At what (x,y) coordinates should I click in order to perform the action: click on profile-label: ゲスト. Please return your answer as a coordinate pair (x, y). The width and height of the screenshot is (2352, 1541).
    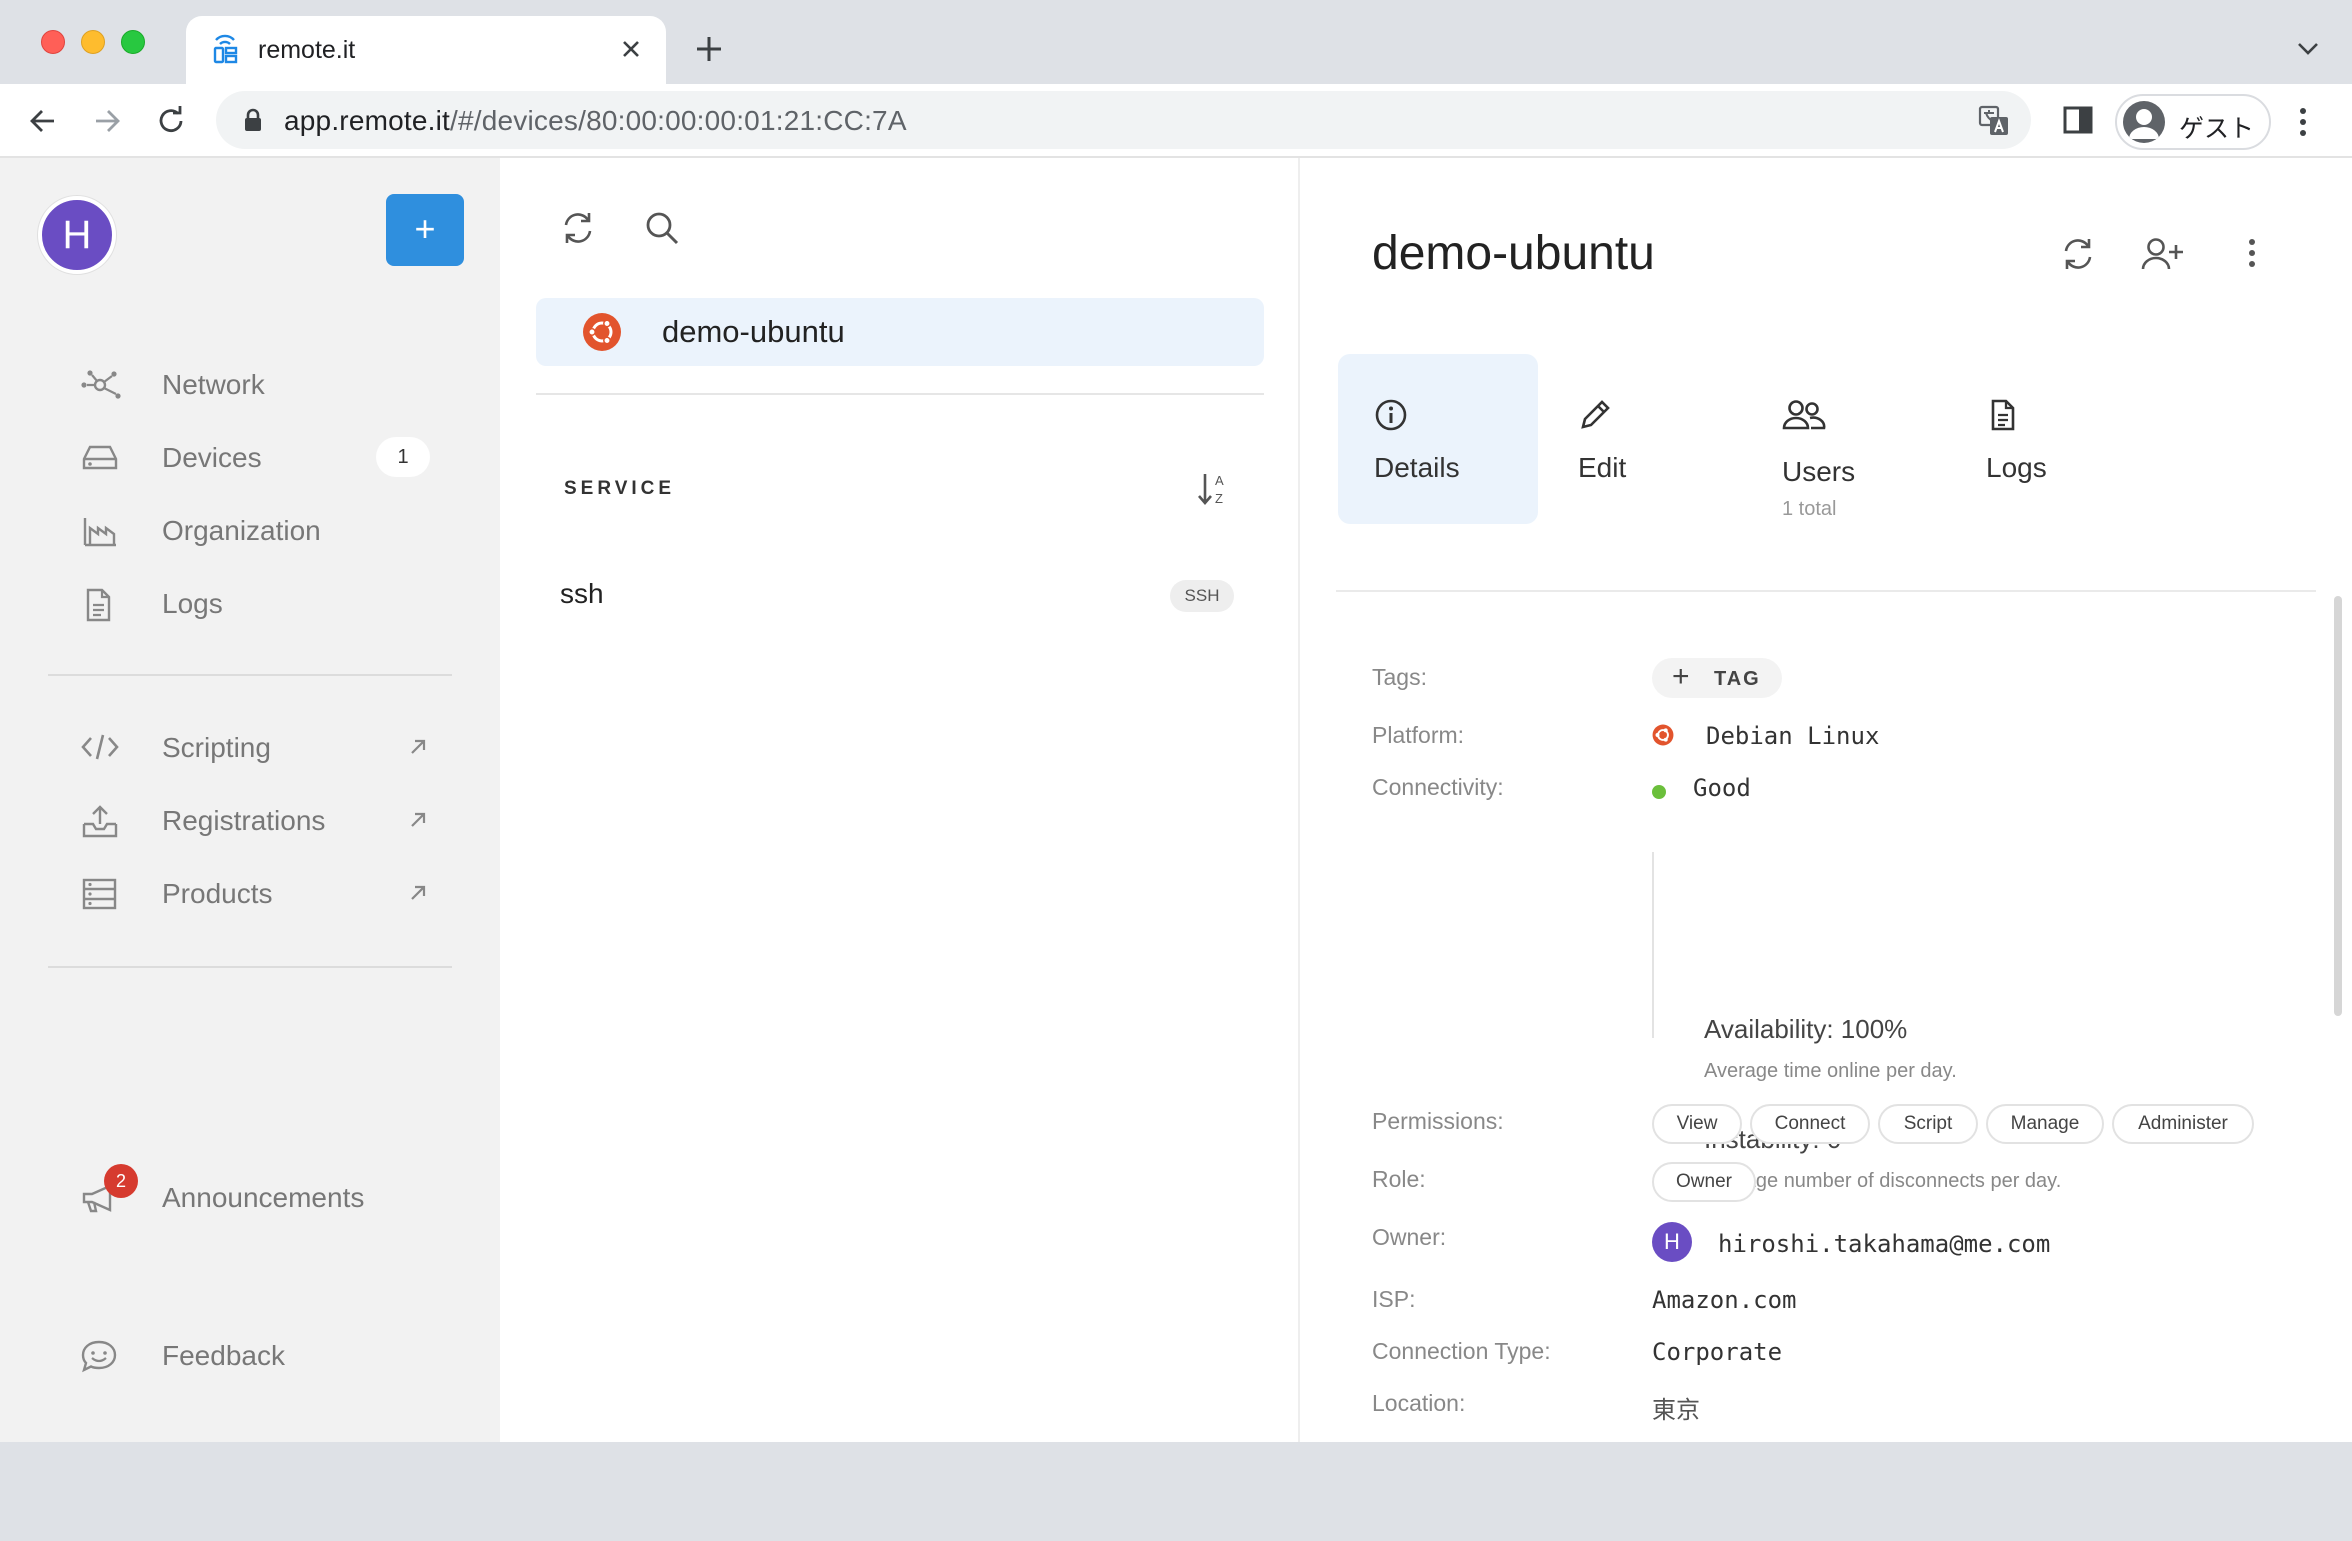
    Looking at the image, I should click on (2217, 129).